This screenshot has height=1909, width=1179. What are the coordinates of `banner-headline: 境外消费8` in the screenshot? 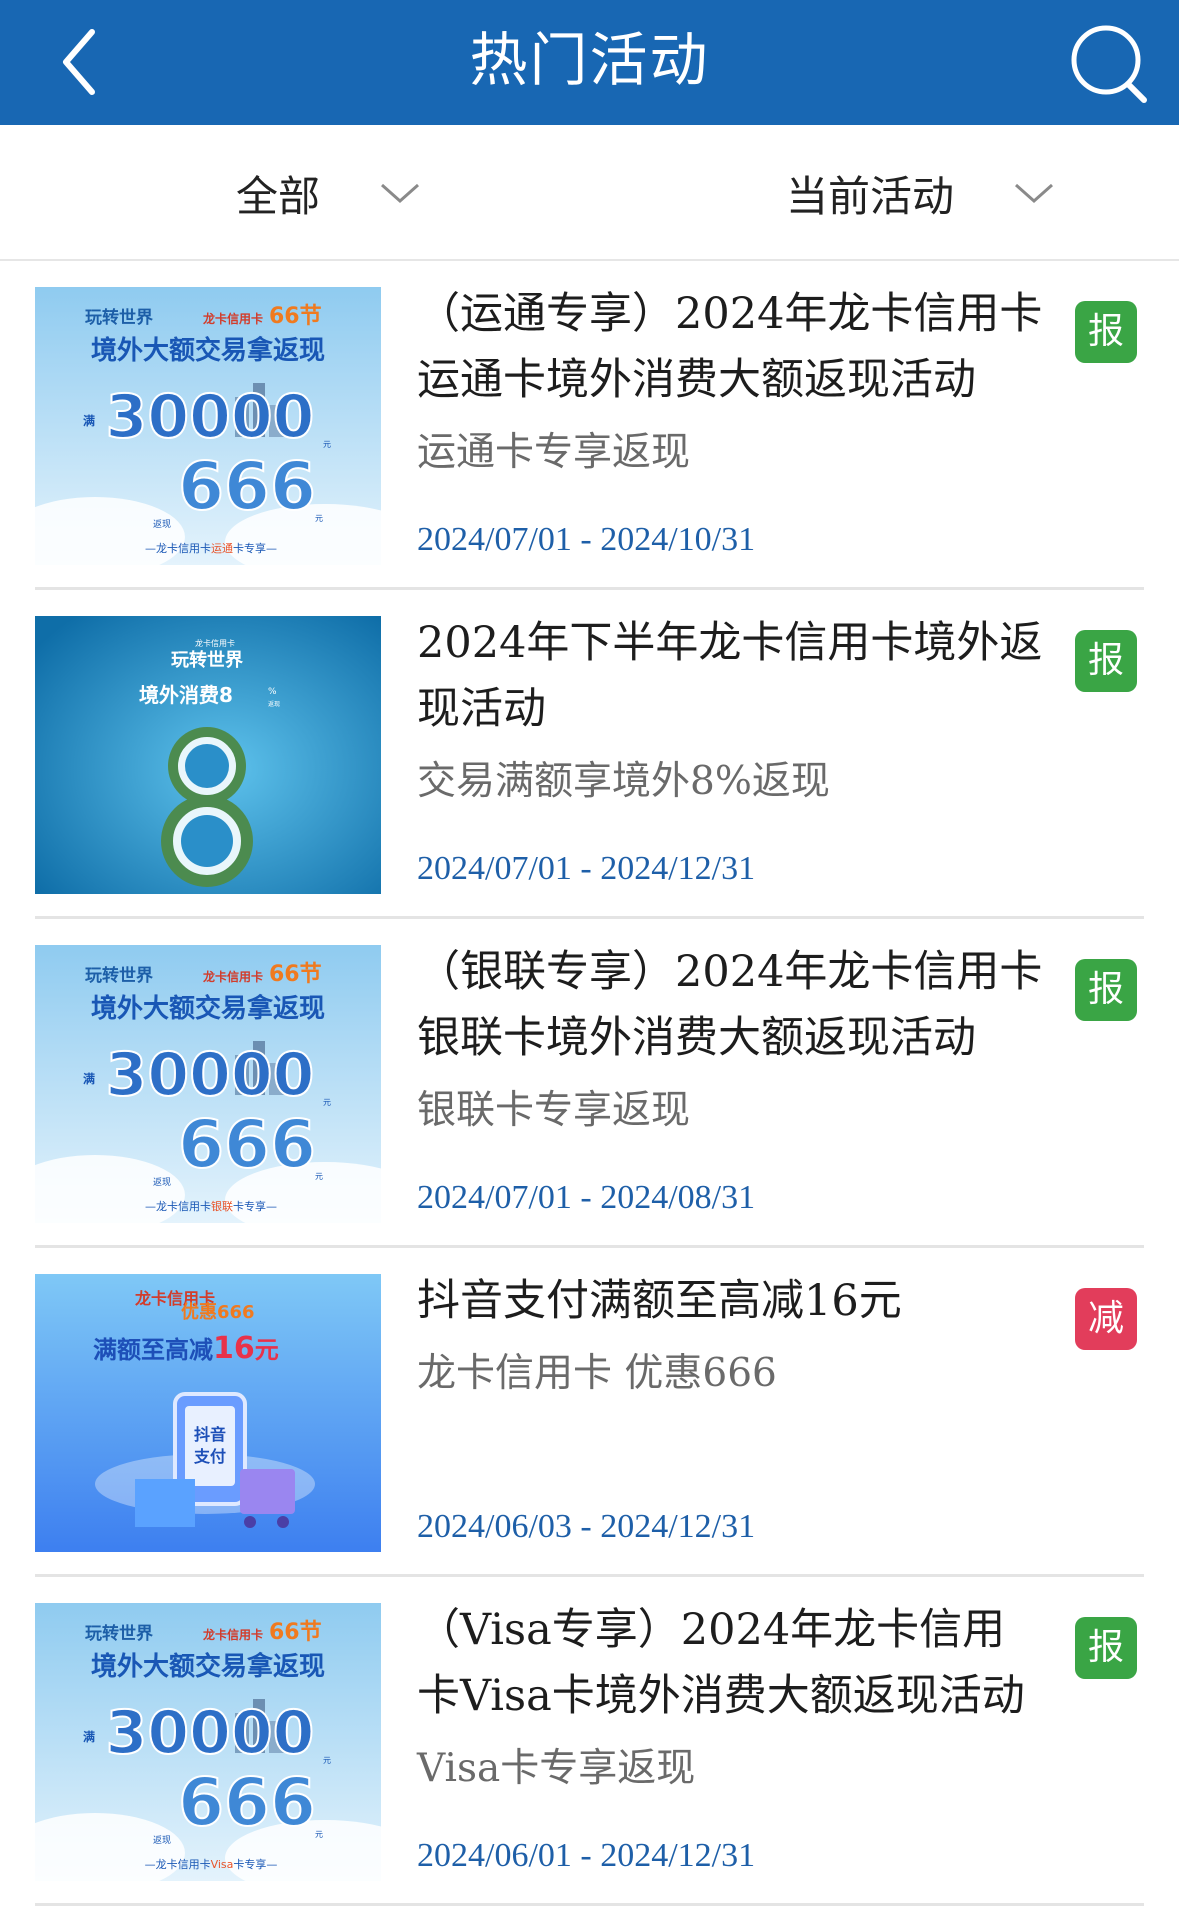 It's located at (186, 695).